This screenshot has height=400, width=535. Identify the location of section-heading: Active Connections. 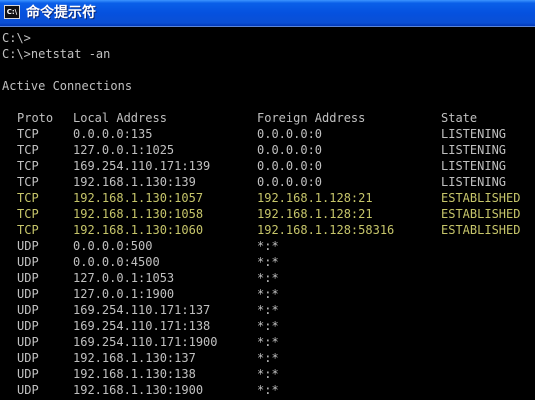
(67, 86).